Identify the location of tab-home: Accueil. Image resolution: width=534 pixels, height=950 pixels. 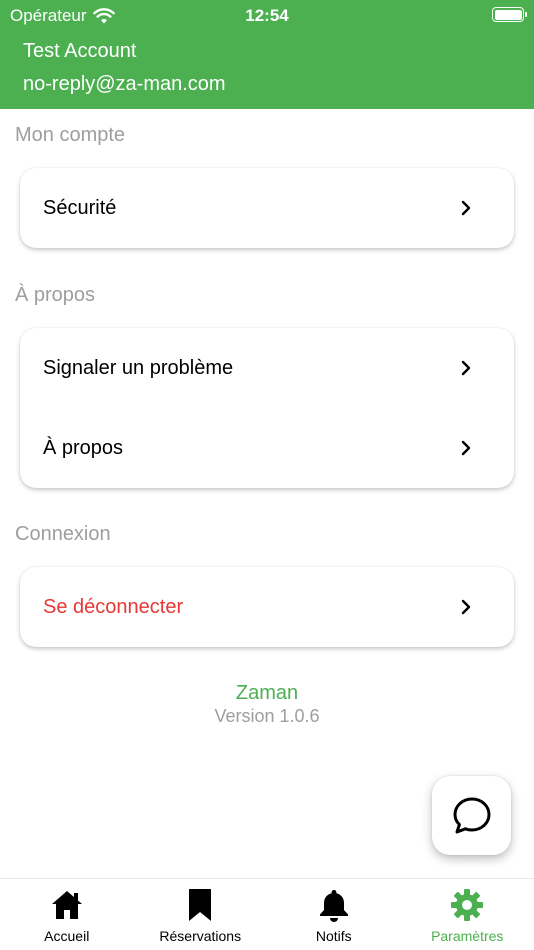
(67, 914).